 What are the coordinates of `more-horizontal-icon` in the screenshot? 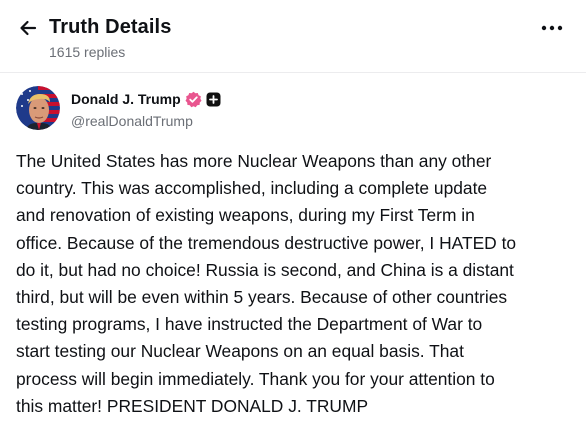 It's located at (552, 28).